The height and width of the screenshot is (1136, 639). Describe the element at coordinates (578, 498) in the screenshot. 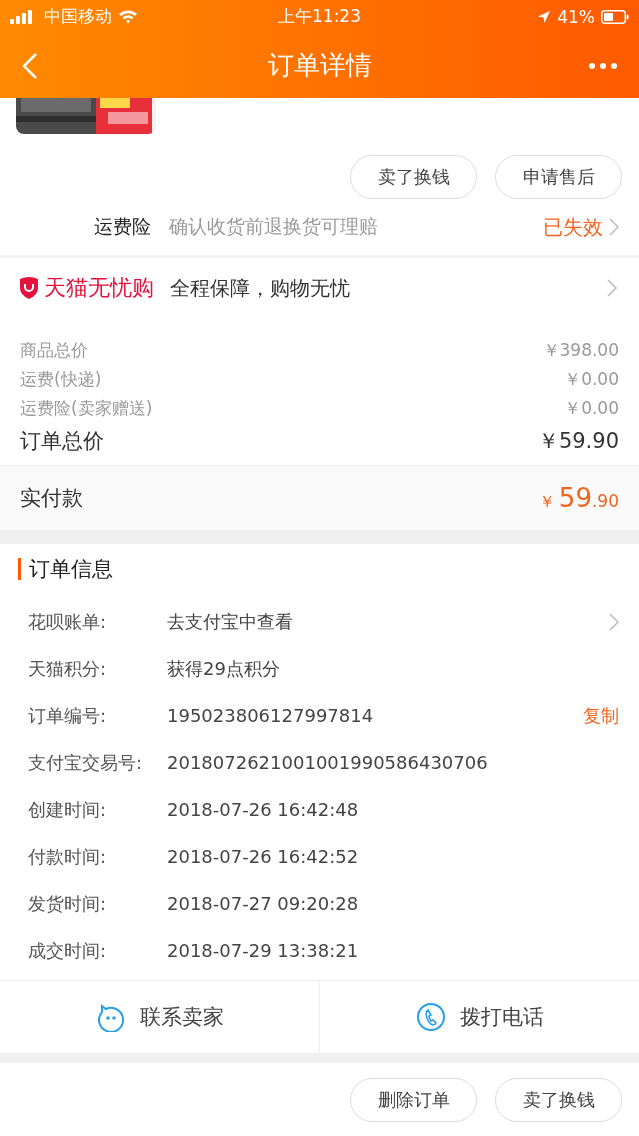

I see `paid-amount: ￥59.90` at that location.